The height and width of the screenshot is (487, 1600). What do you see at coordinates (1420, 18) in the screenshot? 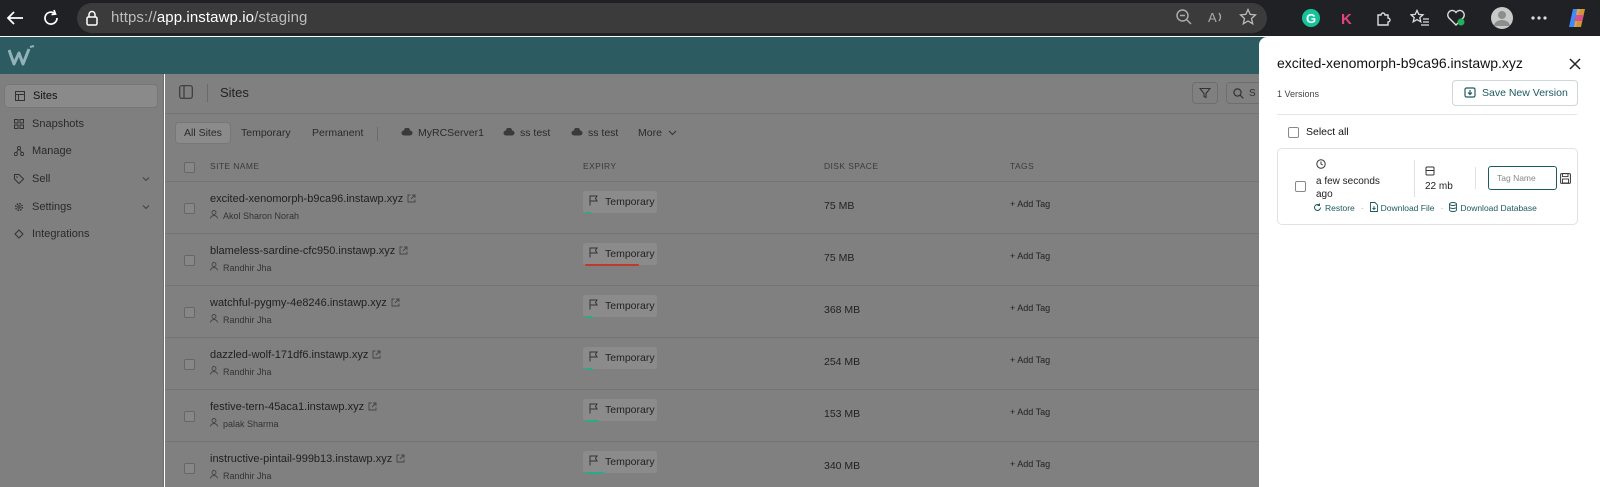
I see `favorites-list-icon` at bounding box center [1420, 18].